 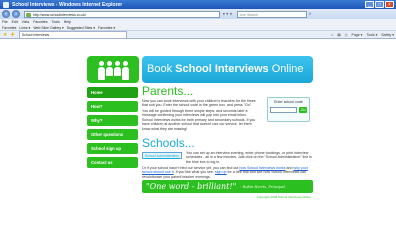 I want to click on minimize-button: _, so click(x=369, y=4).